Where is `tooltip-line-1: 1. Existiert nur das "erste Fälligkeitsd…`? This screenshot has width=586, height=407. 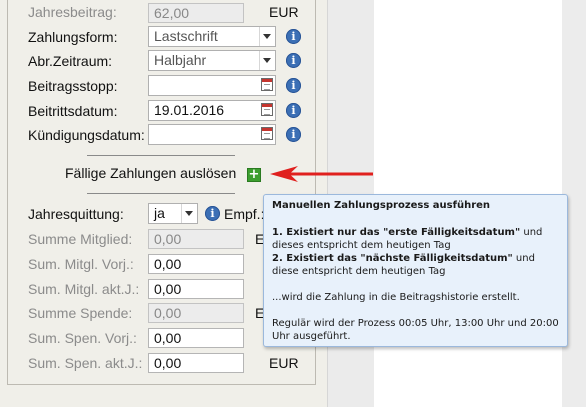
tooltip-line-1: 1. Existiert nur das "erste Fälligkeitsd… is located at coordinates (415, 239).